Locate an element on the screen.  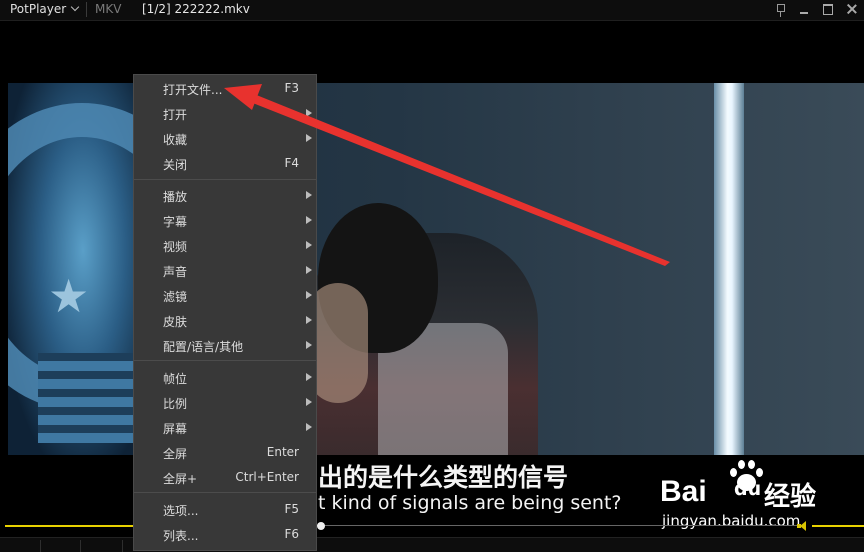
format-label: MKV is located at coordinates (108, 9).